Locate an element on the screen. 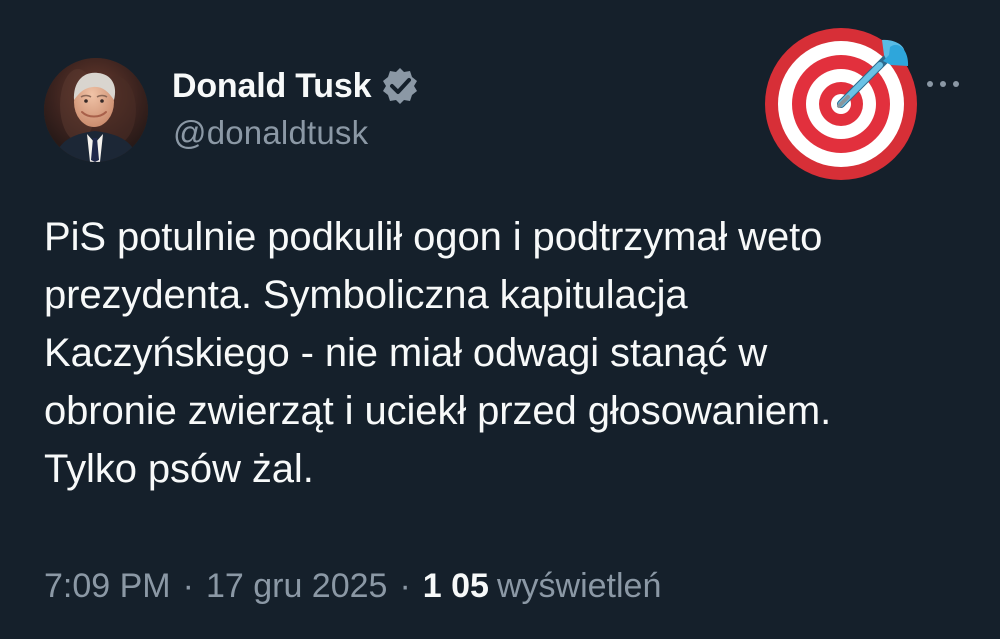 The height and width of the screenshot is (639, 1000). author-display-name: Donald Tusk is located at coordinates (271, 86).